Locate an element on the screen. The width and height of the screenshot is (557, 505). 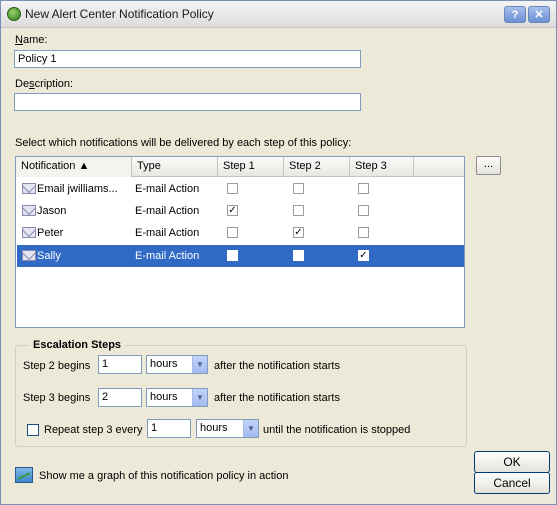
graph-icon is located at coordinates (24, 475).